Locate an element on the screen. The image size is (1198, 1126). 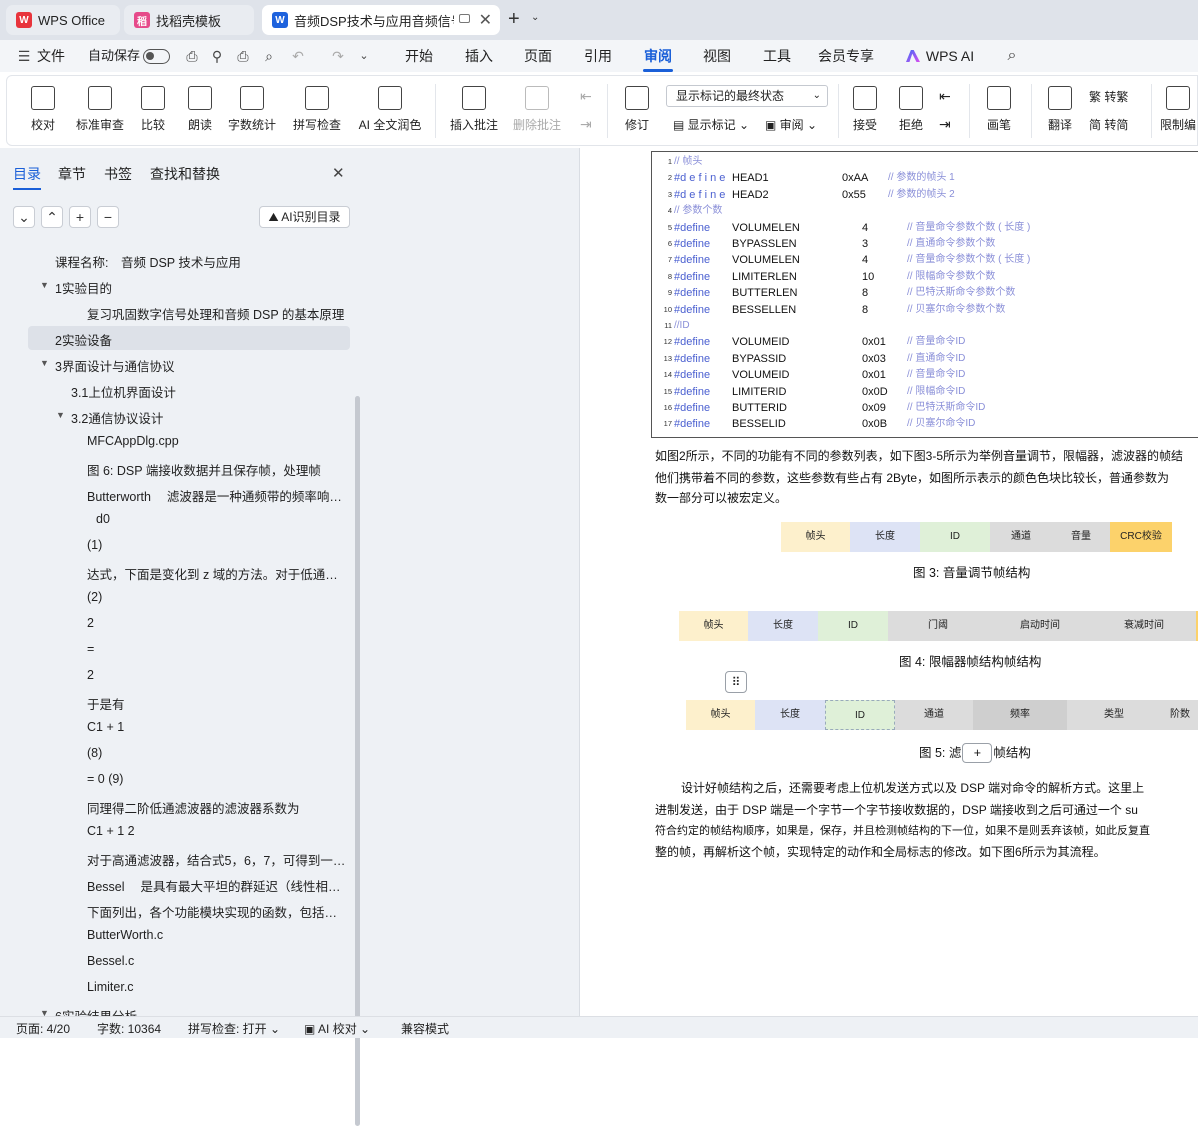
panel-tab-bookmark: 书签 is located at coordinates (118, 174).